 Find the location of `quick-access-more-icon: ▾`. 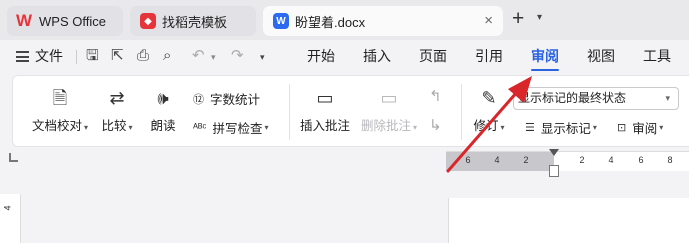

quick-access-more-icon: ▾ is located at coordinates (262, 57).